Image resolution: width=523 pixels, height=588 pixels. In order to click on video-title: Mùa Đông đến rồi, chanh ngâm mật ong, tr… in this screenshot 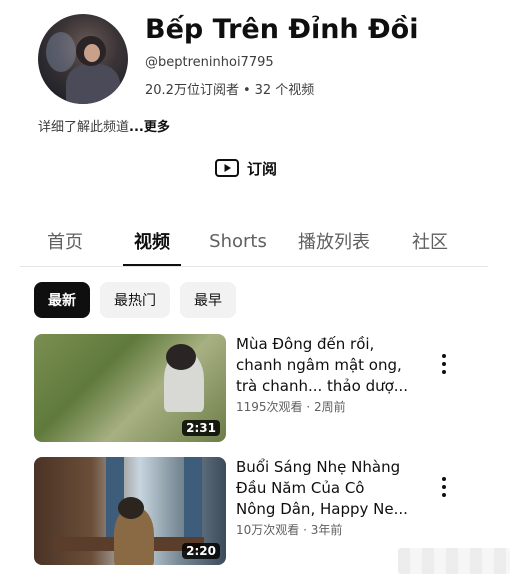, I will do `click(324, 365)`.